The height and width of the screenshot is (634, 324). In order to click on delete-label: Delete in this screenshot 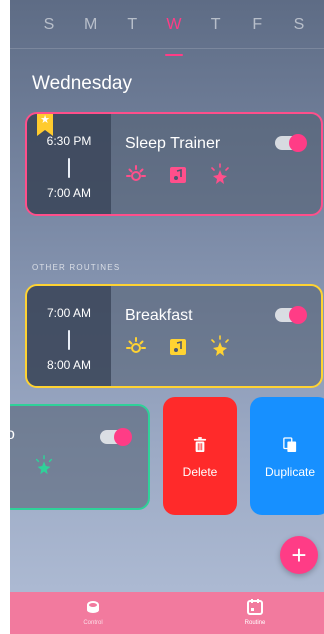, I will do `click(200, 472)`.